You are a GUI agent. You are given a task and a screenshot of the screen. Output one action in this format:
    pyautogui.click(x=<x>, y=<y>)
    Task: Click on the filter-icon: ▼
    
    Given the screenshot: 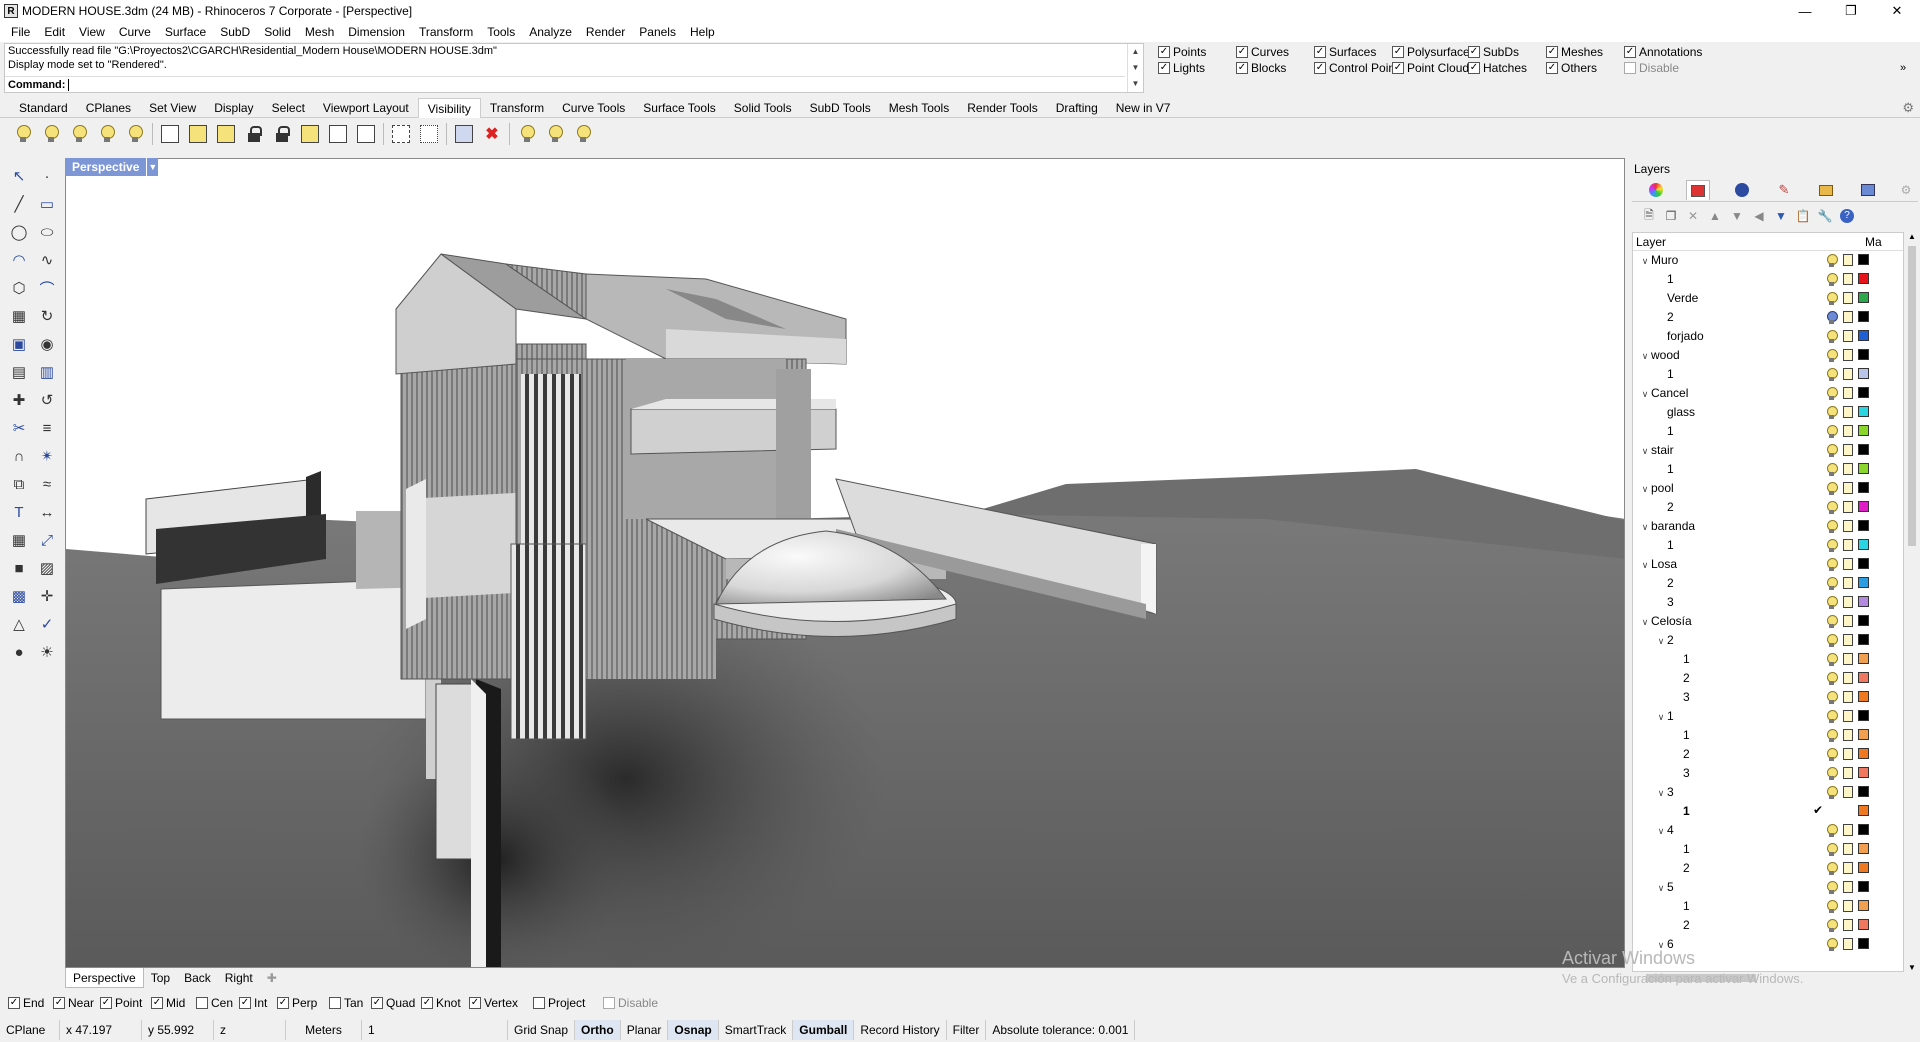 What is the action you would take?
    pyautogui.click(x=1781, y=216)
    